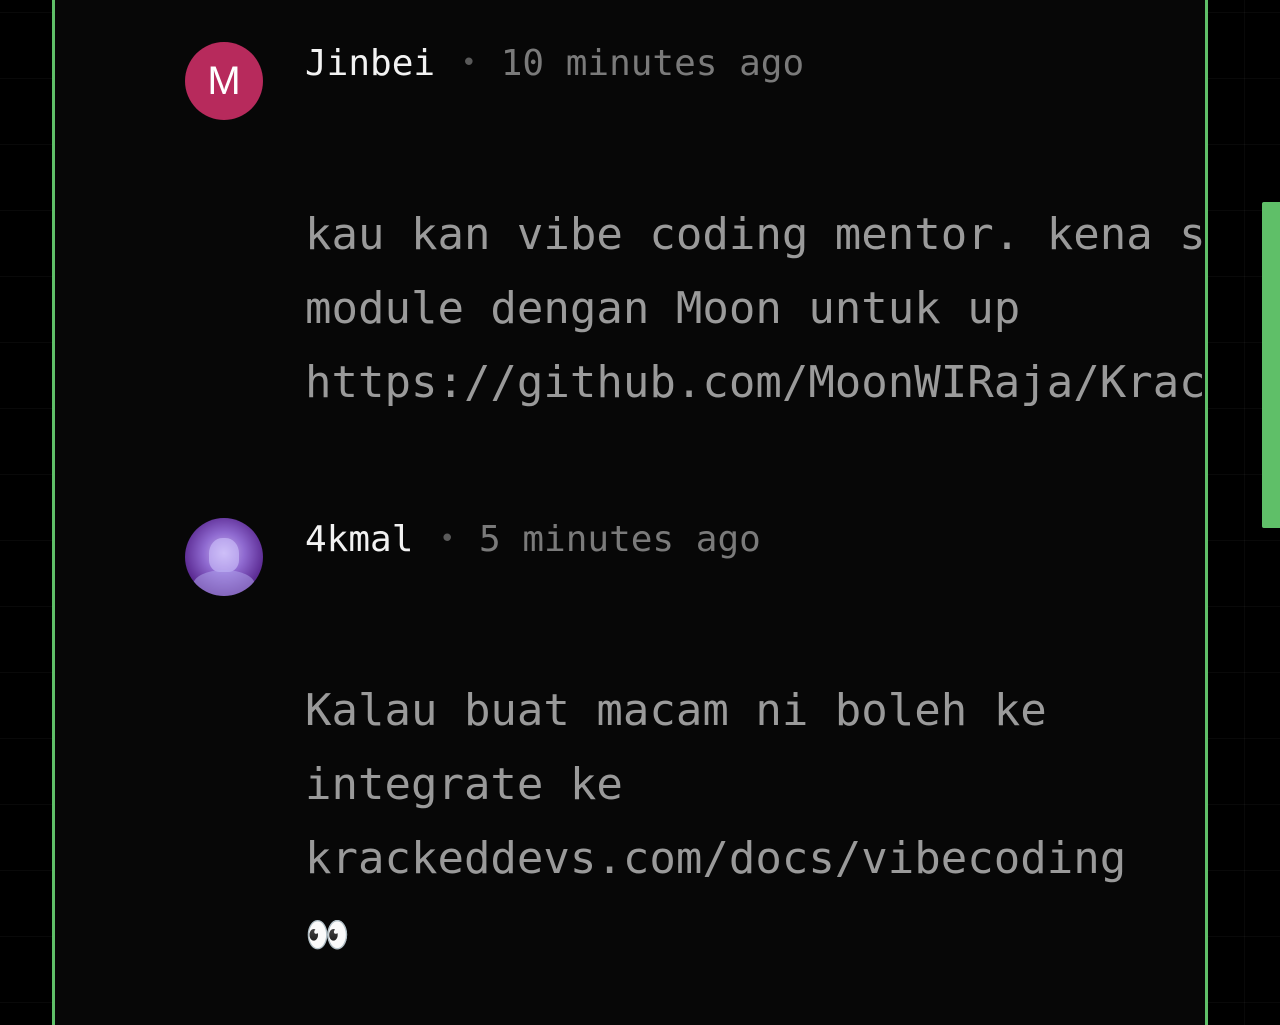 This screenshot has width=1280, height=1025. Describe the element at coordinates (715, 933) in the screenshot. I see `comment-body-line: 👀` at that location.